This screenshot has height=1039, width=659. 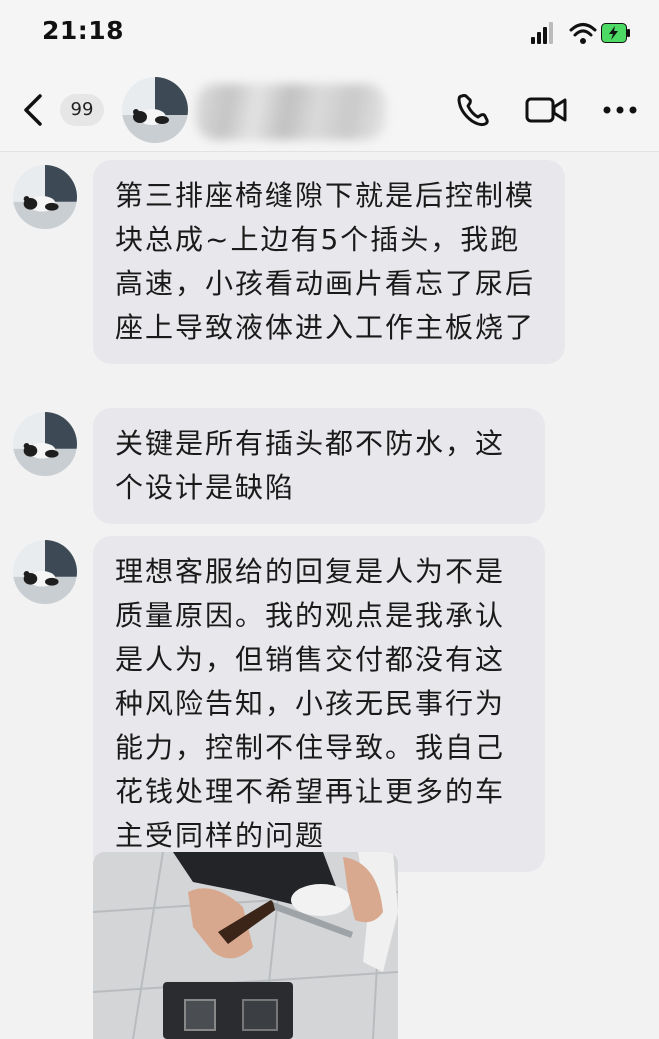 I want to click on wifi-icon, so click(x=583, y=33).